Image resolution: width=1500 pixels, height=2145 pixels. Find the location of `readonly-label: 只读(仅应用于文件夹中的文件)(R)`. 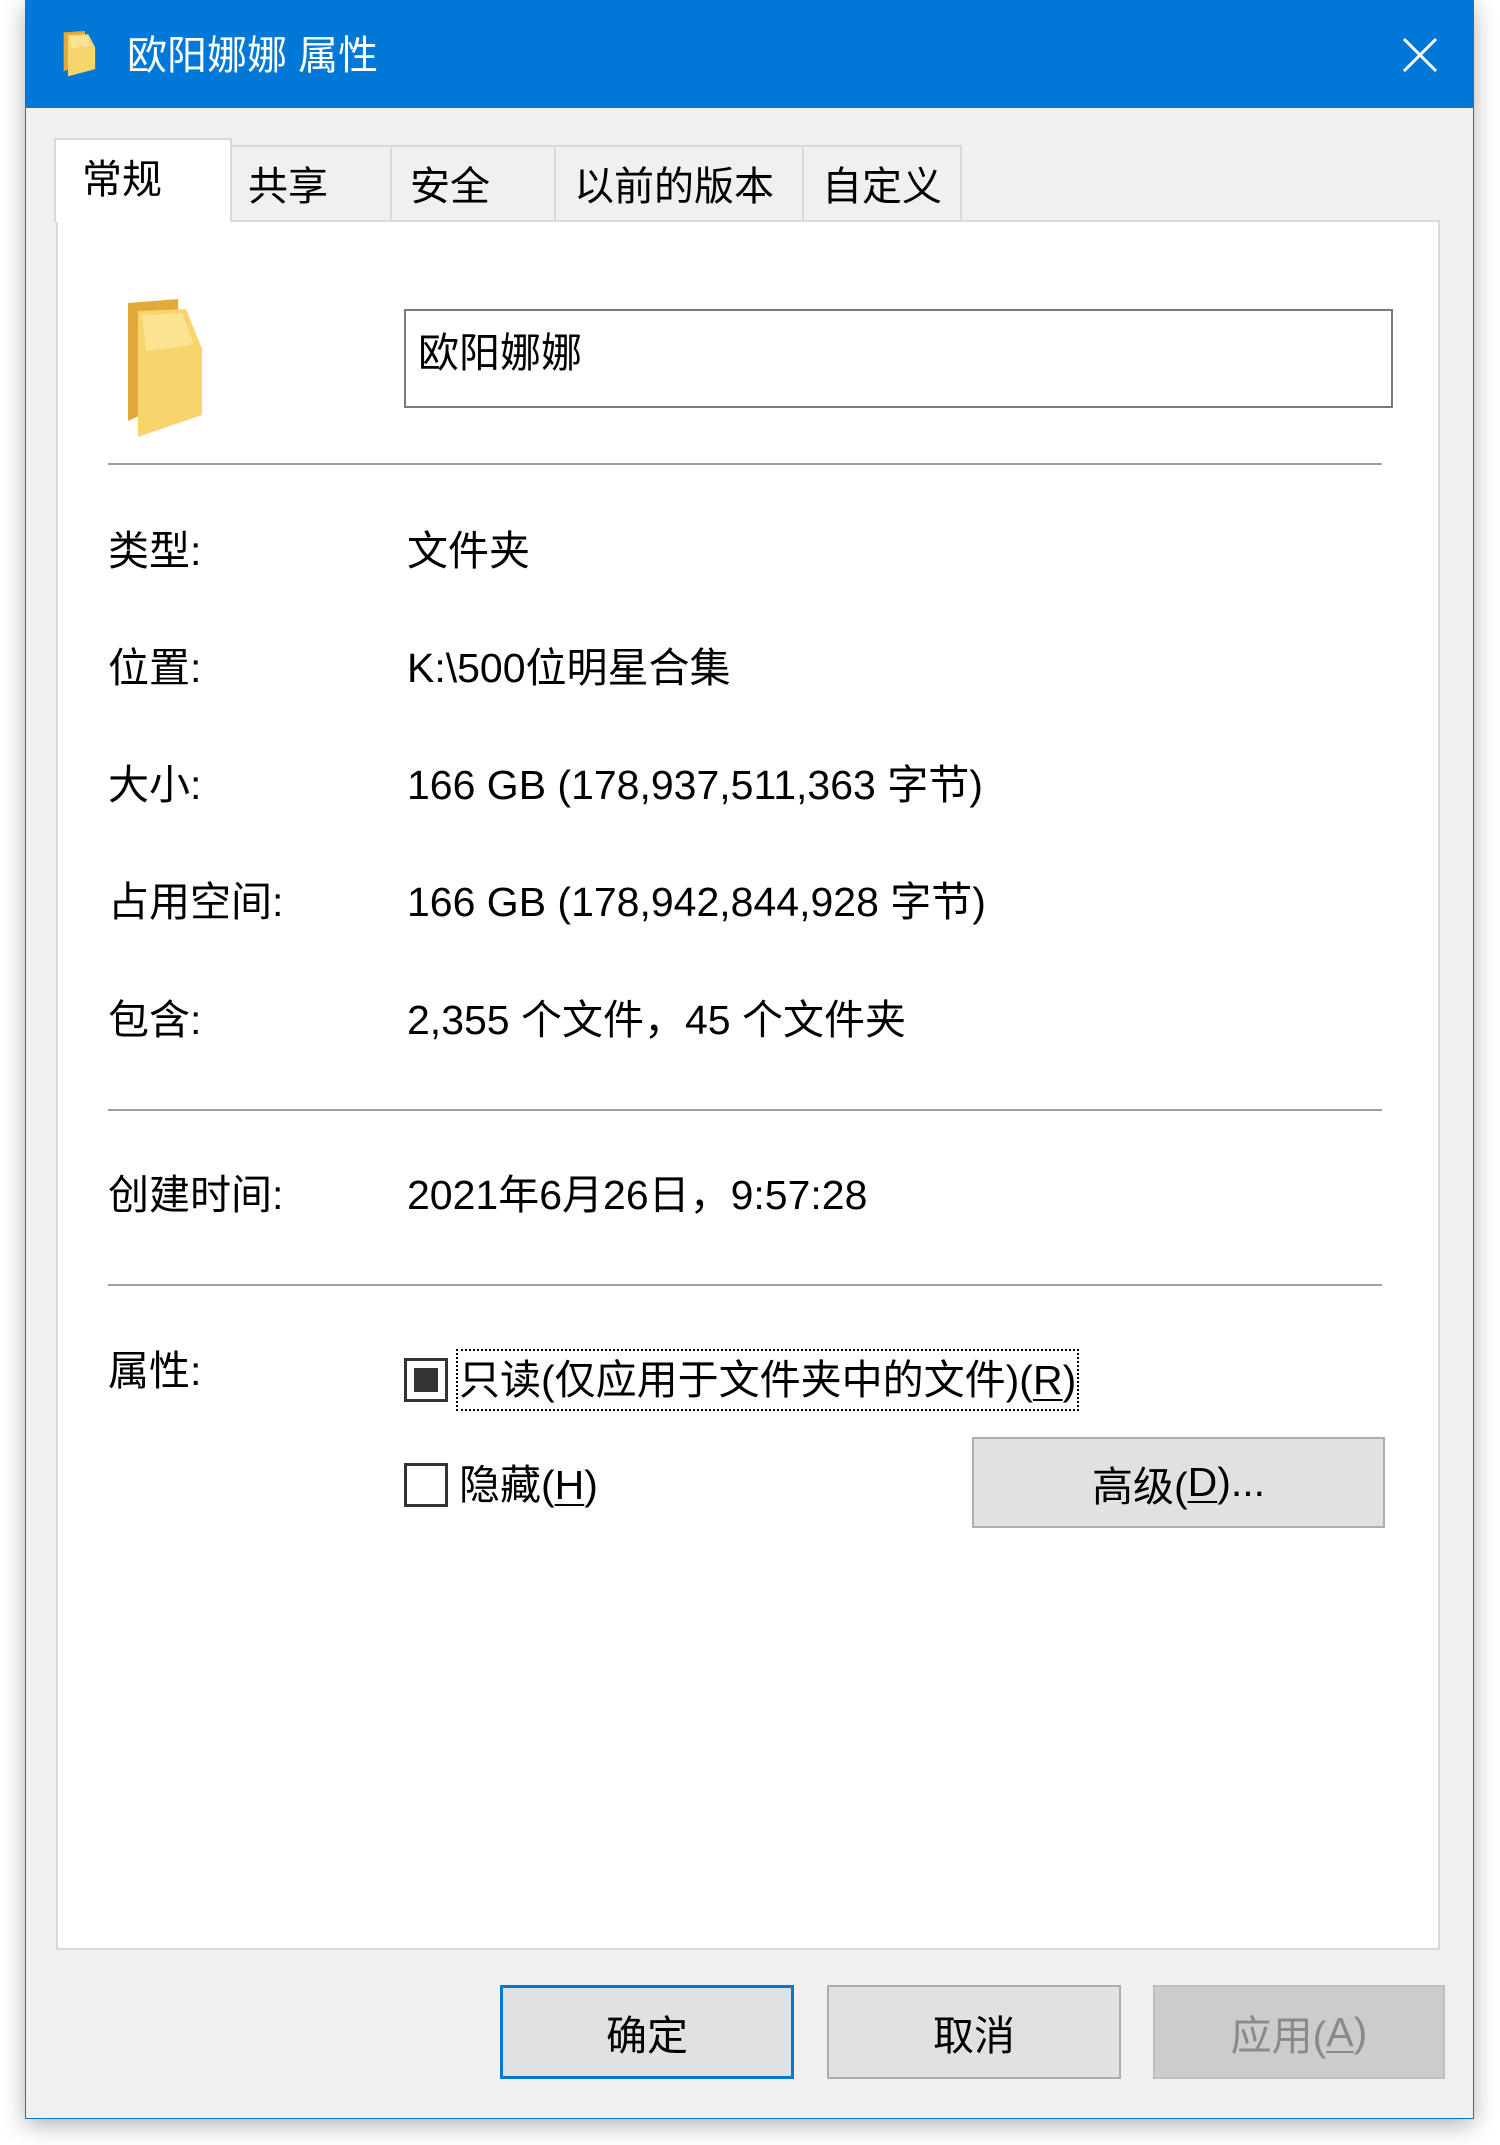

readonly-label: 只读(仅应用于文件夹中的文件)(R) is located at coordinates (768, 1380).